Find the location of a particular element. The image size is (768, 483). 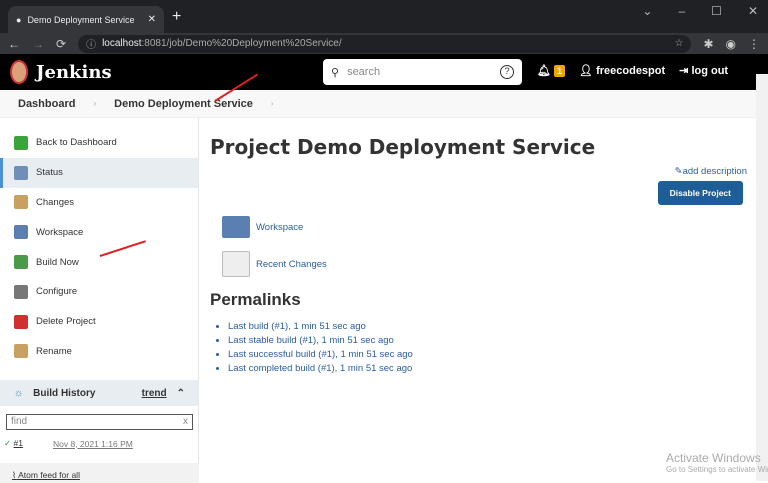

menu-icon: ⋮ is located at coordinates (754, 44).